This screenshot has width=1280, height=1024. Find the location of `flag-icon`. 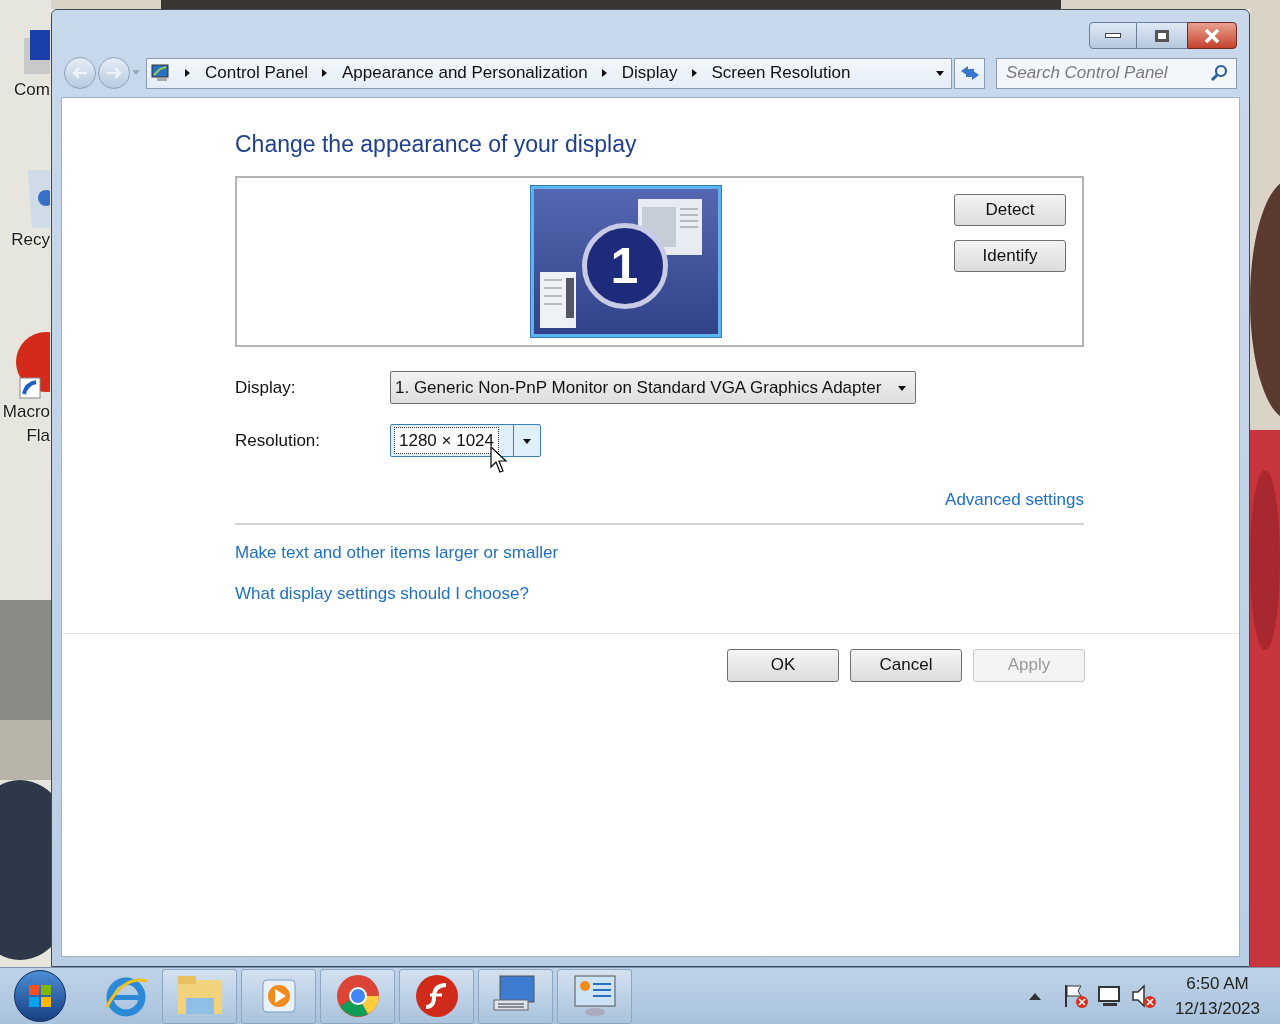

flag-icon is located at coordinates (1075, 996).